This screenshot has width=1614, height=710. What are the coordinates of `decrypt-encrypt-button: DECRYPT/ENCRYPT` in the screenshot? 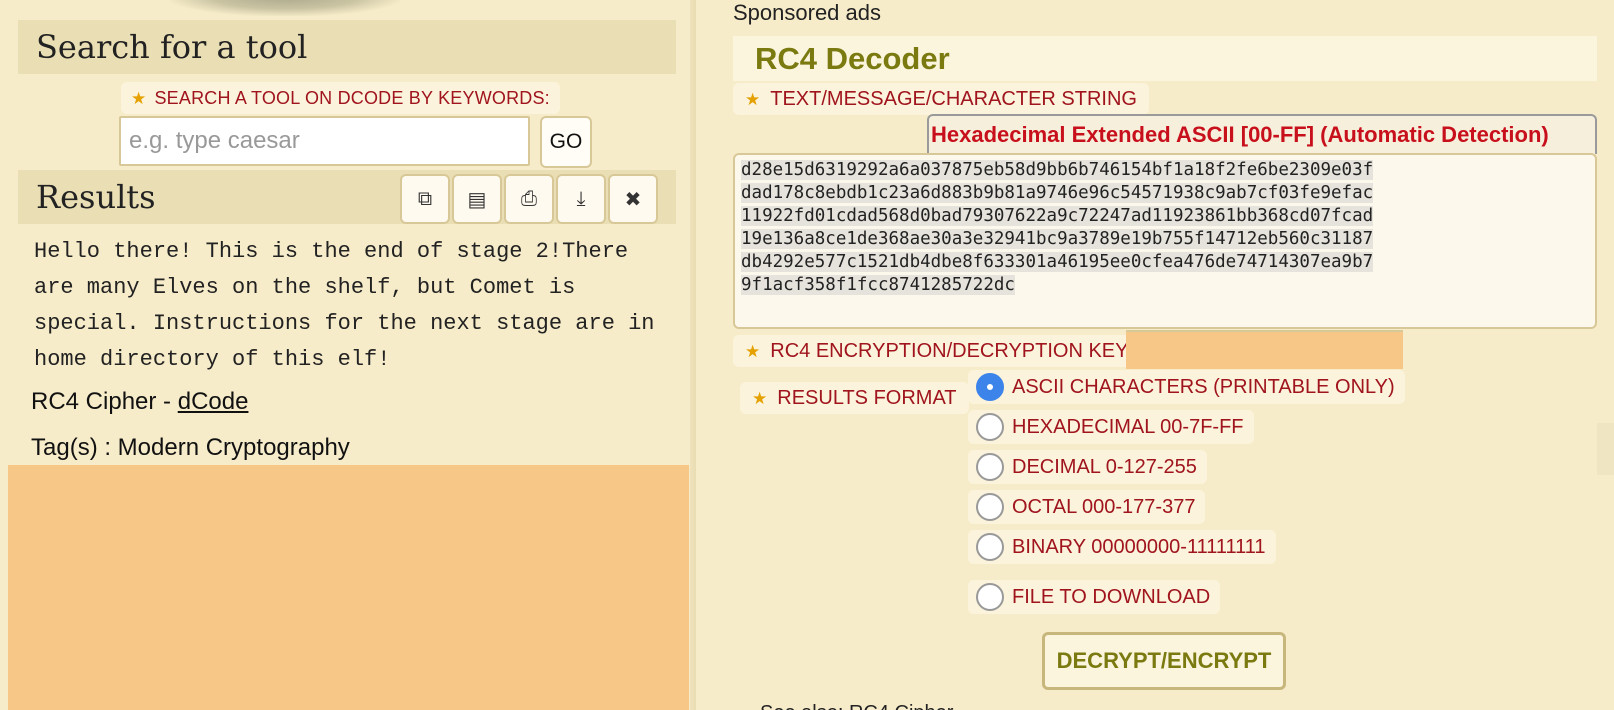 It's located at (1164, 661).